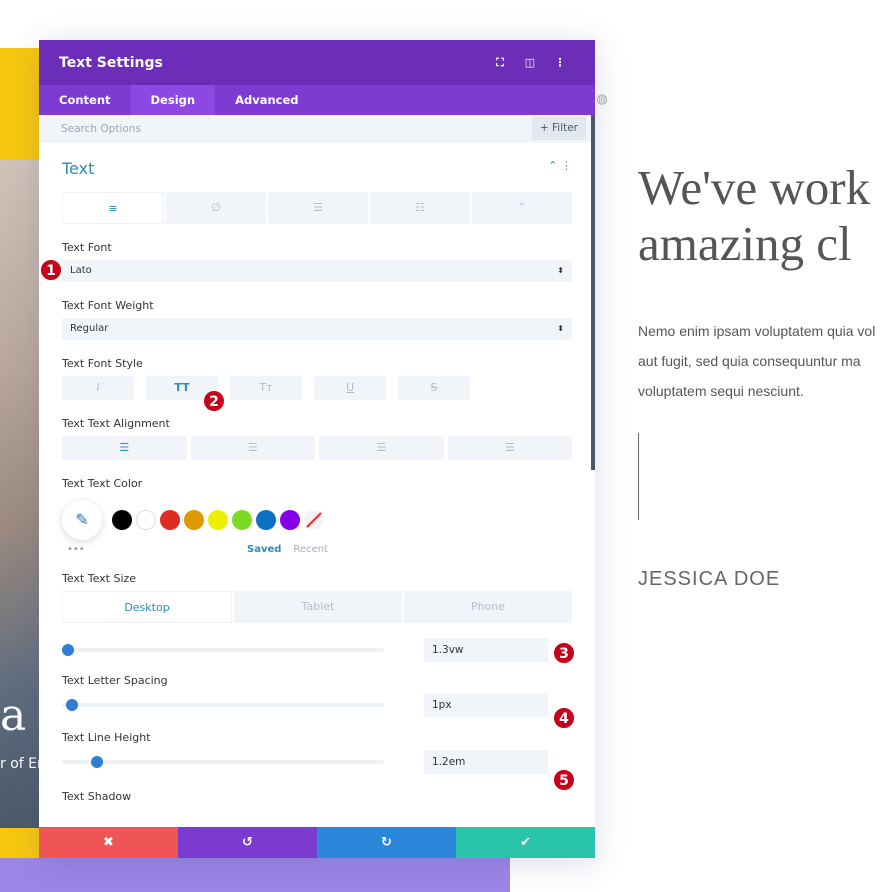 This screenshot has height=892, width=880. I want to click on annotation-badge: 1, so click(51, 270).